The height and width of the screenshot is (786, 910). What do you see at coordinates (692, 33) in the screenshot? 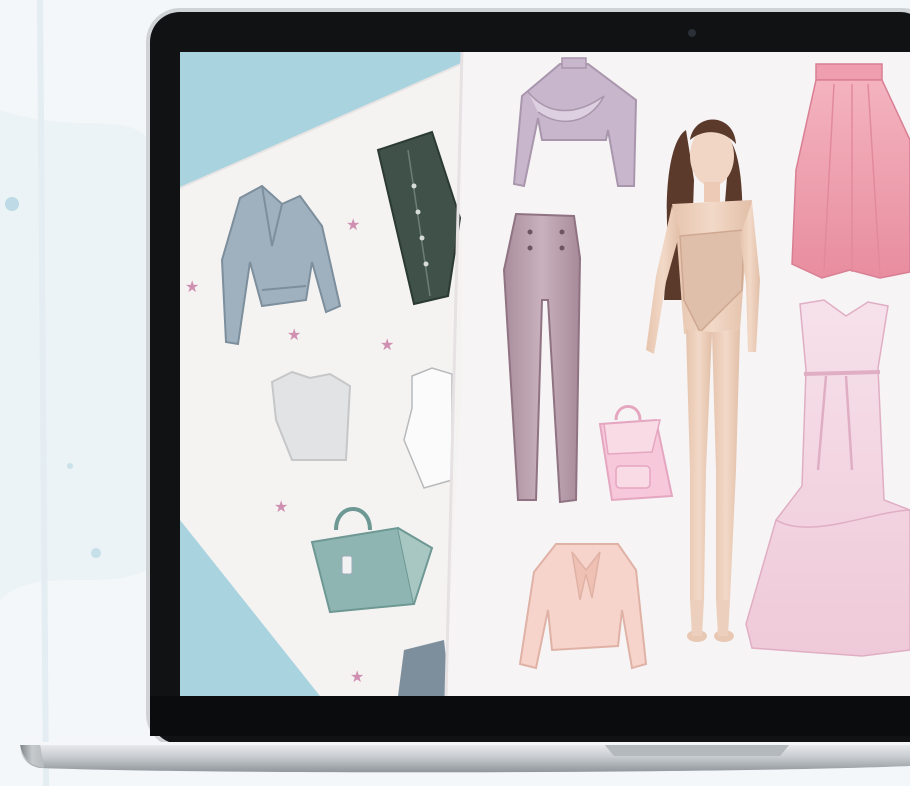
I see `webcam` at bounding box center [692, 33].